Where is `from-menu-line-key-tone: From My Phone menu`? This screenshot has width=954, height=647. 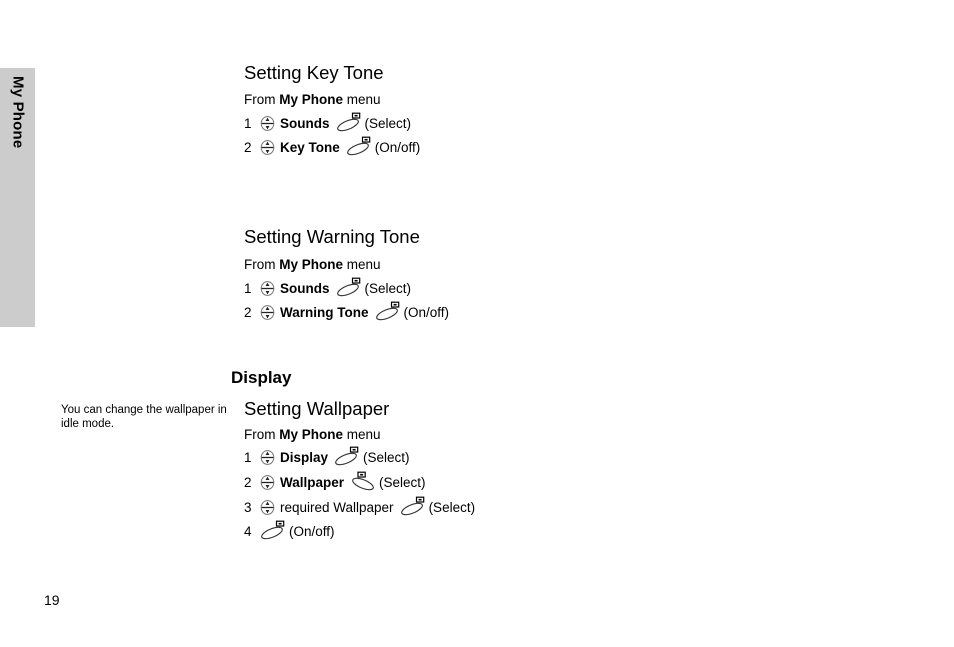 from-menu-line-key-tone: From My Phone menu is located at coordinates (312, 99).